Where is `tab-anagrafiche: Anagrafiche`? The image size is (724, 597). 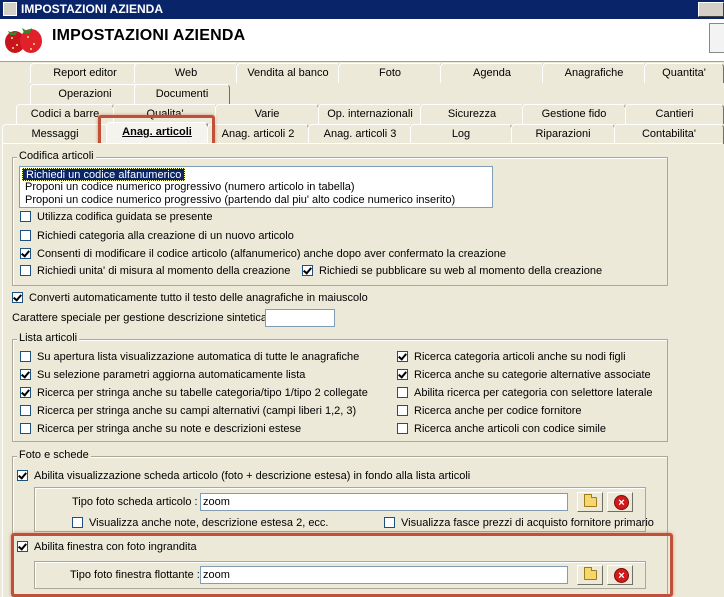
tab-anagrafiche: Anagrafiche is located at coordinates (594, 73).